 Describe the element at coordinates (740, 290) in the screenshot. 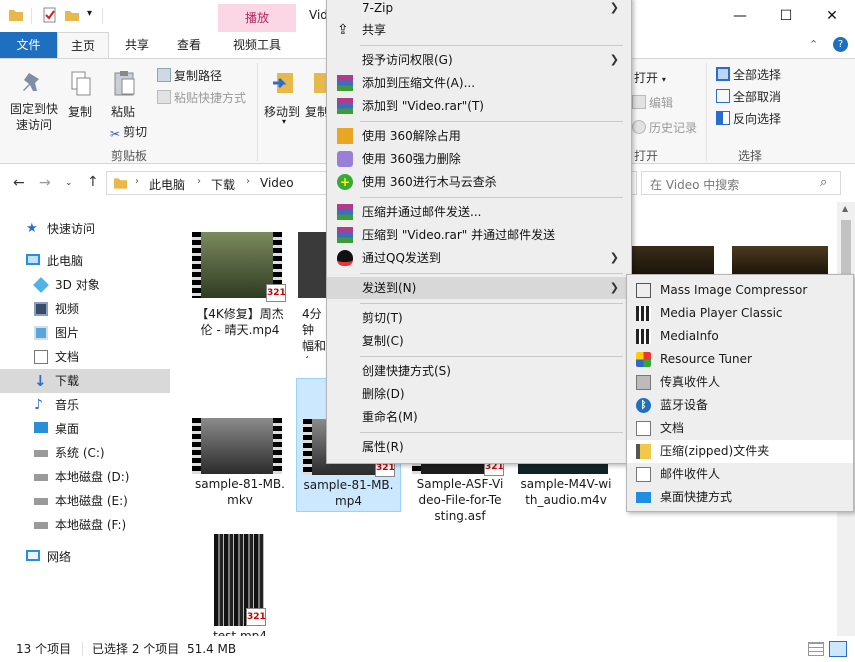

I see `sendto-item-mass-image-compressor: Mass Image Compressor` at that location.